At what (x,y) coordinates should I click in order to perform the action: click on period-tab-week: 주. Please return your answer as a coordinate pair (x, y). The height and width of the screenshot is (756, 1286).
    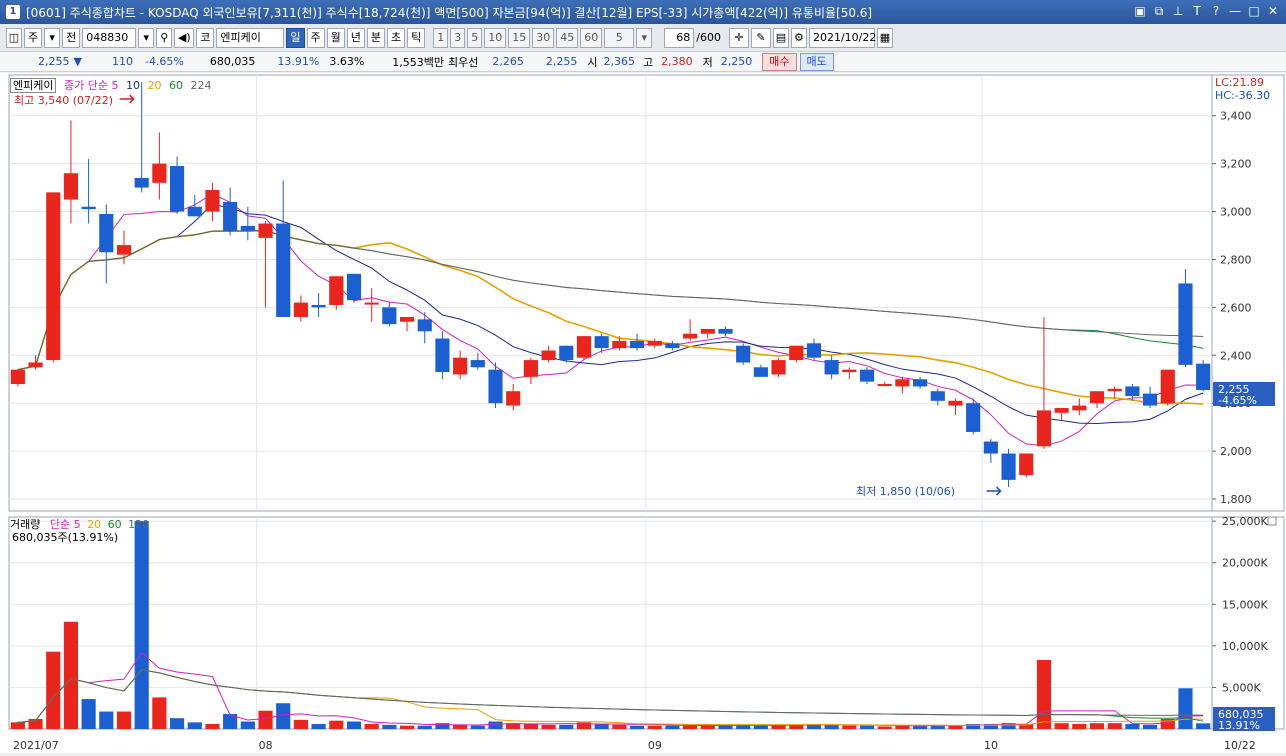
    Looking at the image, I should click on (315, 37).